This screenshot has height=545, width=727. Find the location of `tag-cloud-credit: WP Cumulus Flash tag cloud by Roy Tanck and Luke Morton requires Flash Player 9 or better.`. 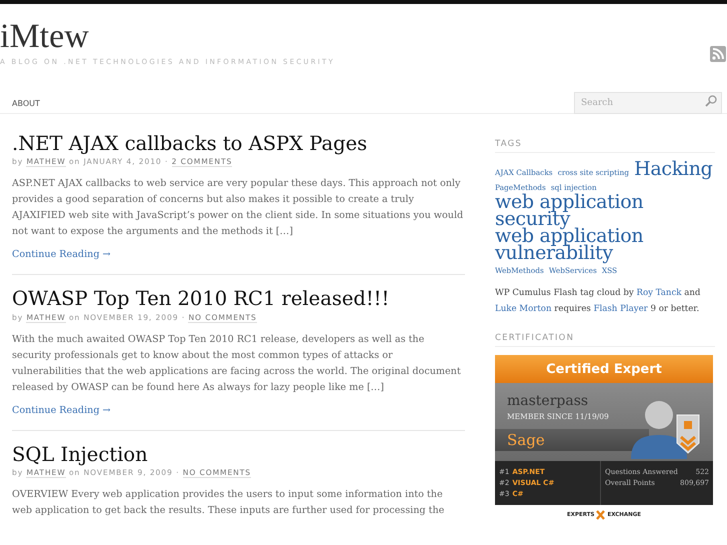

tag-cloud-credit: WP Cumulus Flash tag cloud by Roy Tanck and Luke Morton requires Flash Player 9 or better. is located at coordinates (598, 301).